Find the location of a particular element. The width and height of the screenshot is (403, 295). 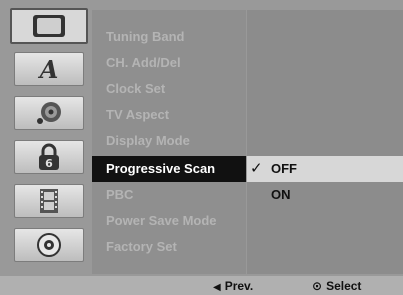

svg-text: A is located at coordinates (48, 69).